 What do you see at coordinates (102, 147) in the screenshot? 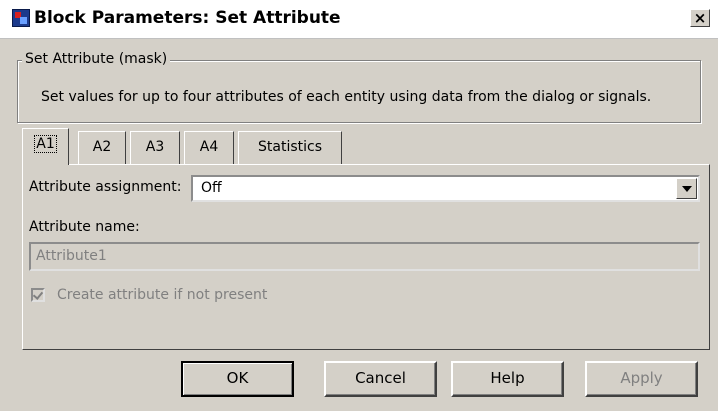
I see `tab-a2: A2` at bounding box center [102, 147].